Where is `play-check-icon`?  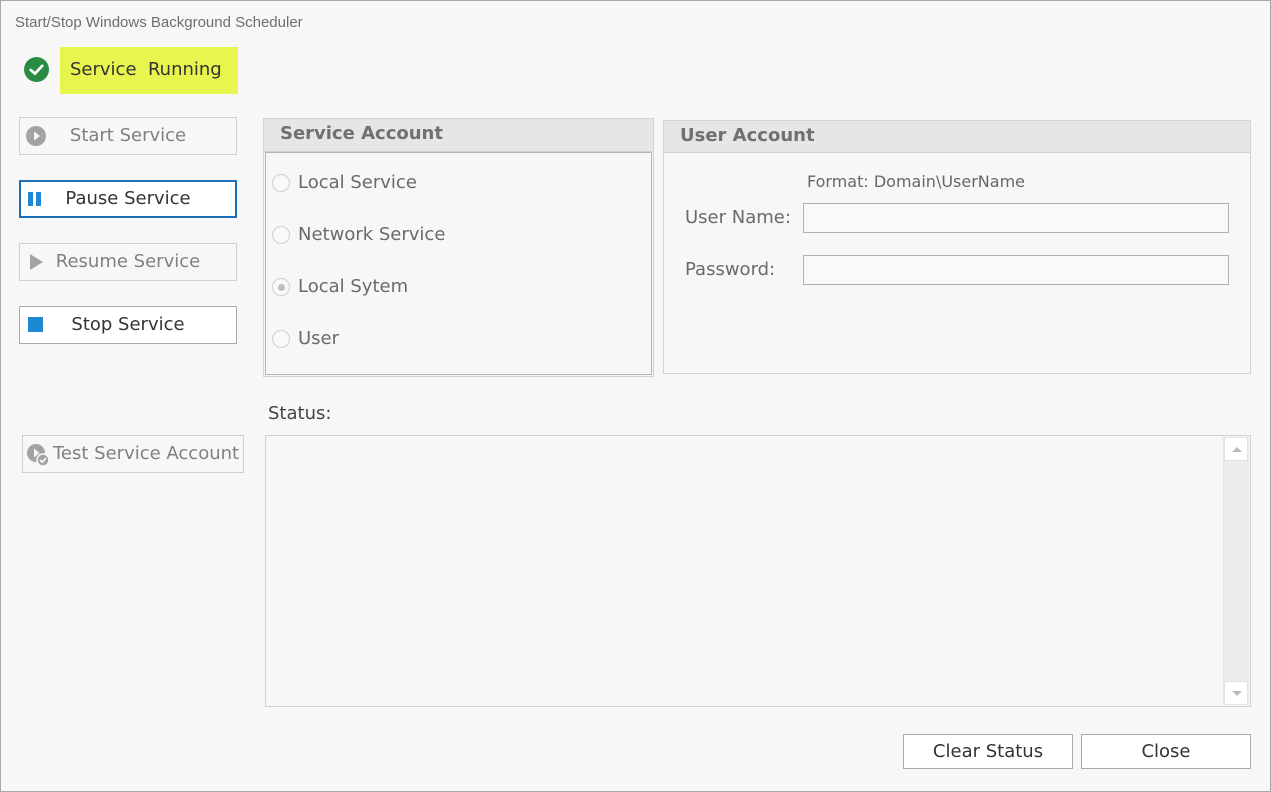
play-check-icon is located at coordinates (38, 455).